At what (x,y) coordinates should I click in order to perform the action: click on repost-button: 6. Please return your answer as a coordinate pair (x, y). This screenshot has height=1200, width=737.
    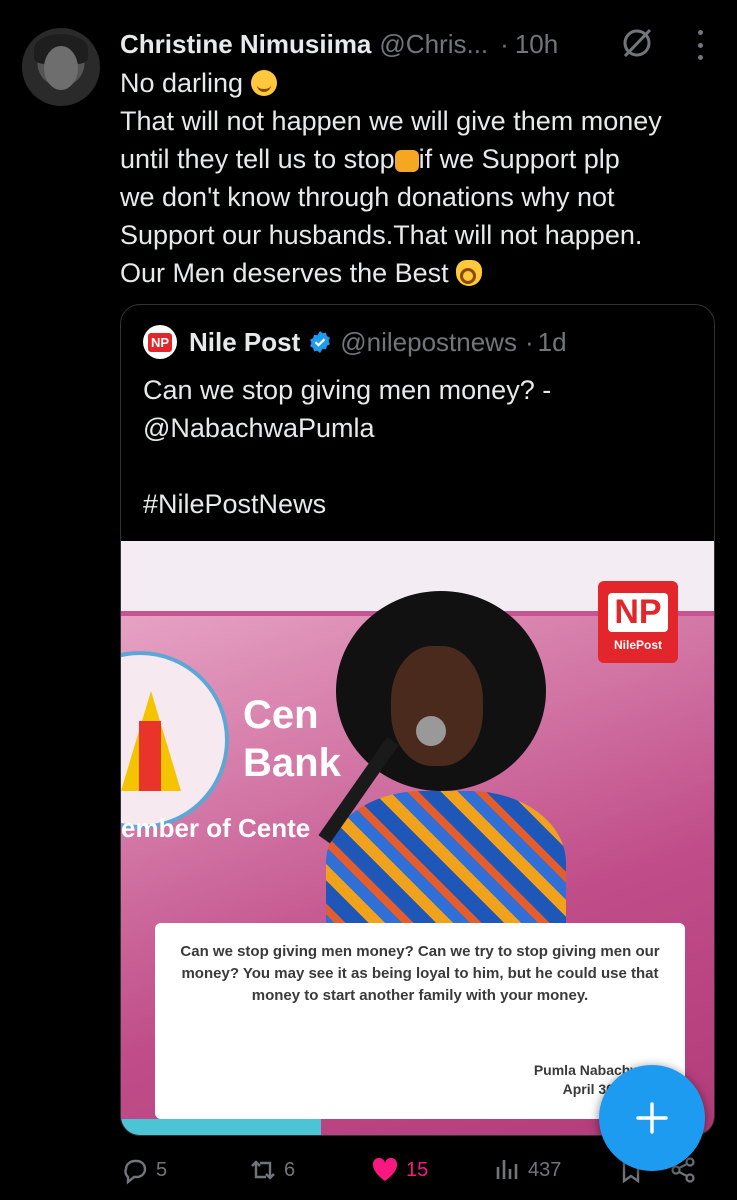
    Looking at the image, I should click on (271, 1170).